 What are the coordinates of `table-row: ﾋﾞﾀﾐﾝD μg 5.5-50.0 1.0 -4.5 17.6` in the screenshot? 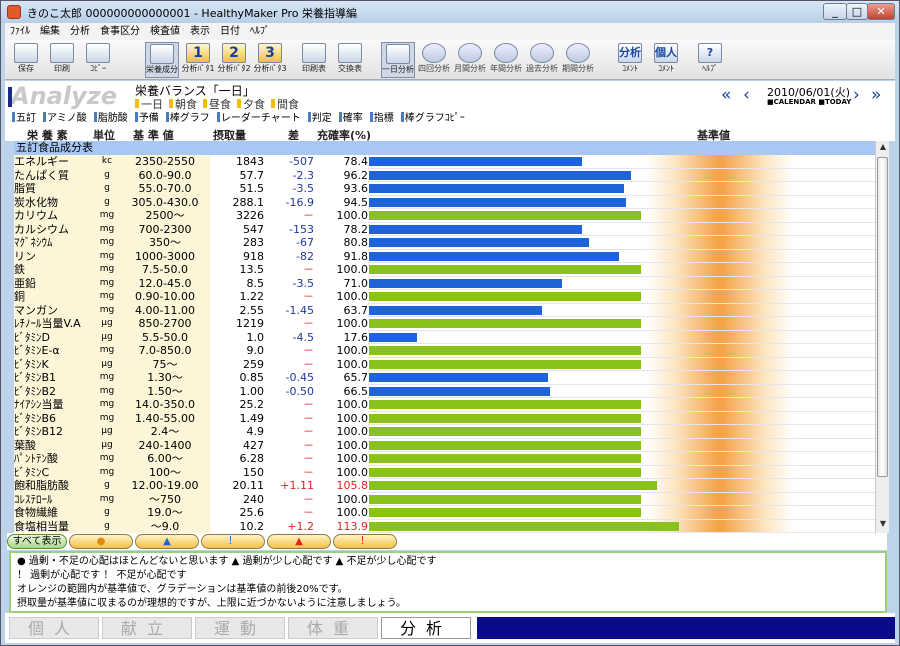 It's located at (444, 337).